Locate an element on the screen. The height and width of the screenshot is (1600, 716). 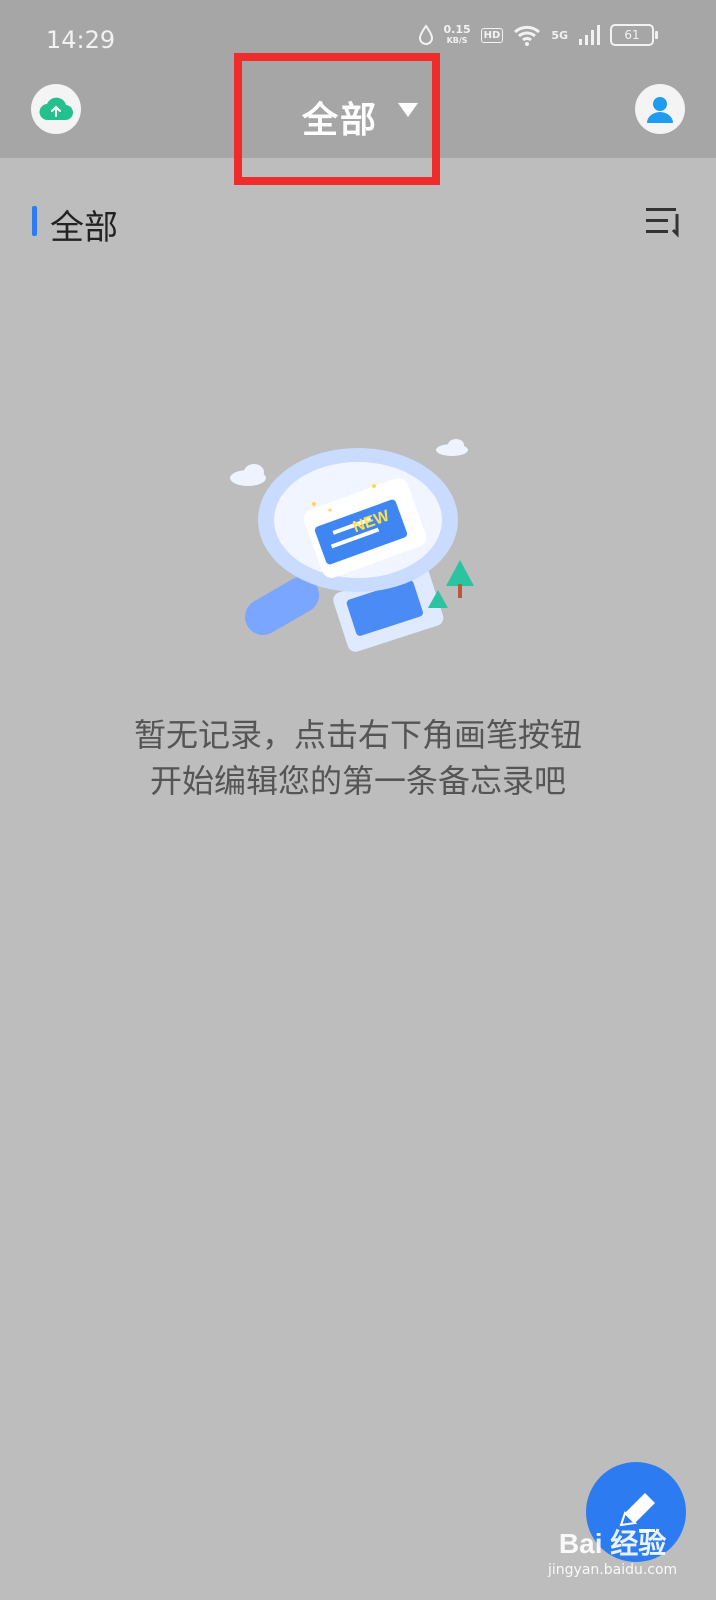
status-icons: 0.15 KB/S HD 5G 61 is located at coordinates (538, 35).